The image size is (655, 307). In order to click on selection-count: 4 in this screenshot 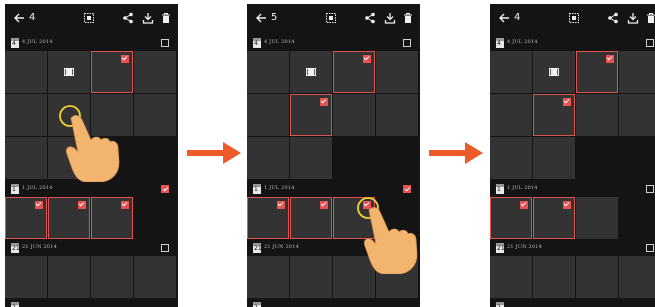, I will do `click(517, 17)`.